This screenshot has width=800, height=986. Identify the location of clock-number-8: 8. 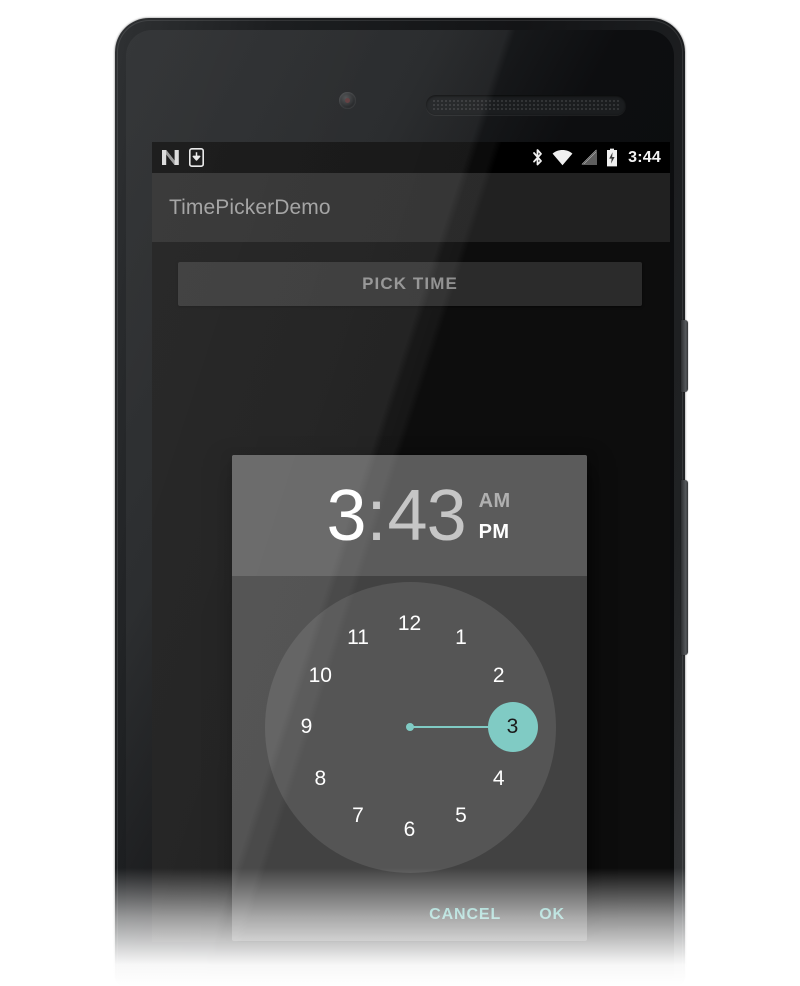
(320, 779).